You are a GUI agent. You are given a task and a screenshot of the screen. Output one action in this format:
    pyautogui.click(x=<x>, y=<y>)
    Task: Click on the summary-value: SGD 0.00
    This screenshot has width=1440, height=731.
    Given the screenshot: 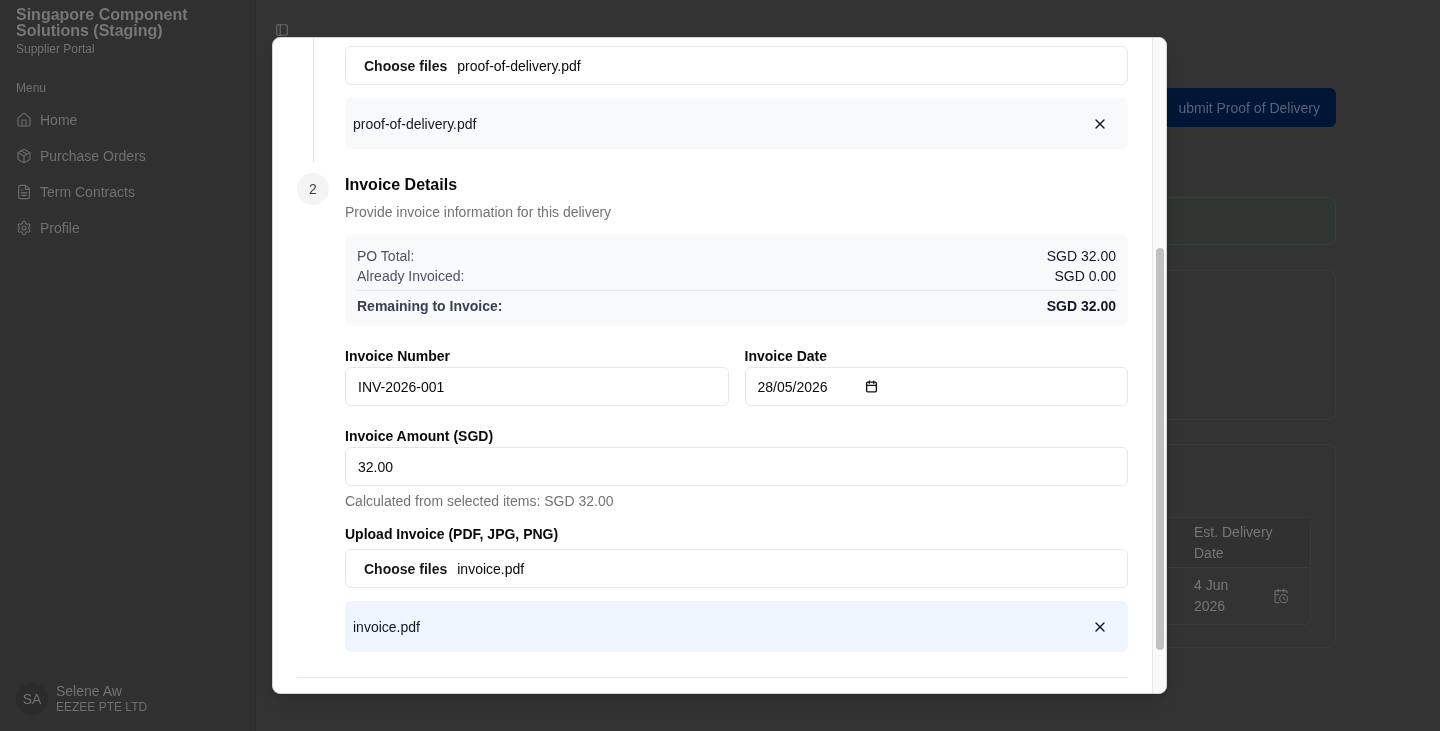 What is the action you would take?
    pyautogui.click(x=1085, y=276)
    